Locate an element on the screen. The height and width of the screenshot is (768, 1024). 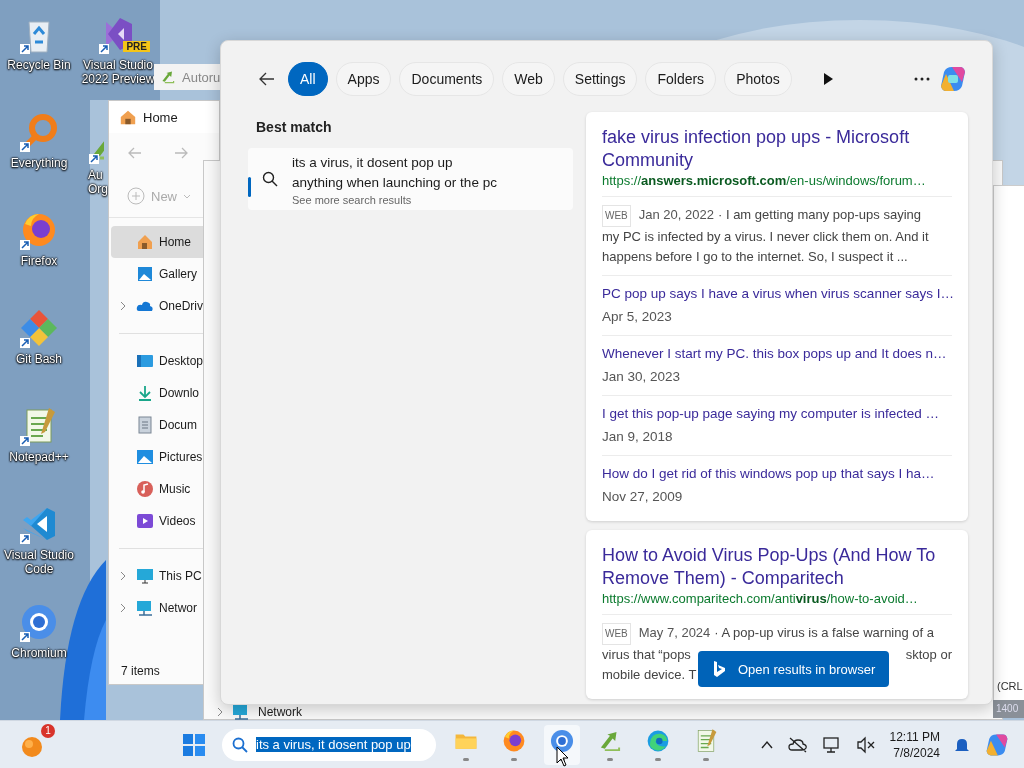
result-snippet: · A pop-up virus is a false warning of a is located at coordinates (824, 633).